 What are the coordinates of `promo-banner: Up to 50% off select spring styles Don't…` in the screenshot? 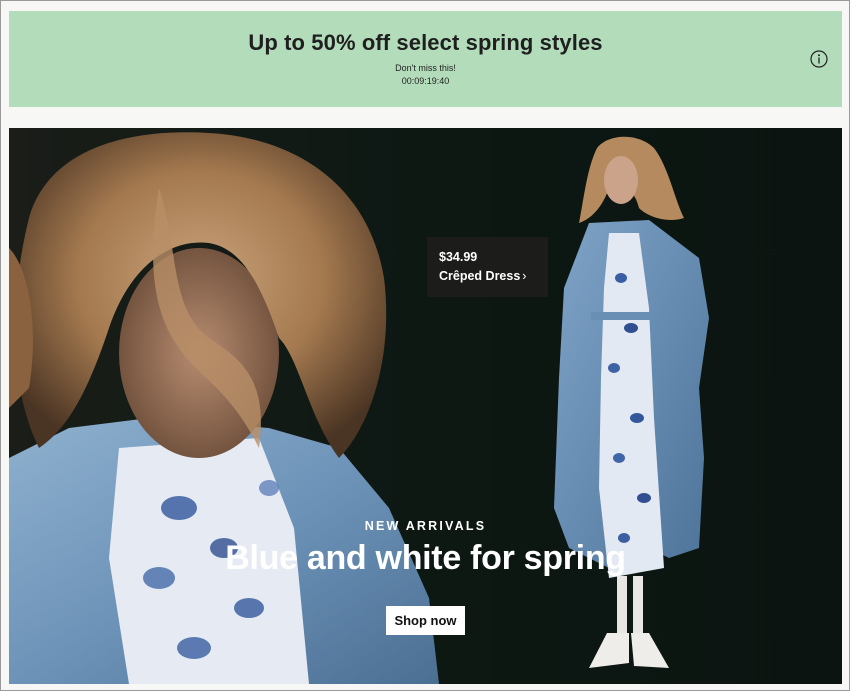 It's located at (425, 59).